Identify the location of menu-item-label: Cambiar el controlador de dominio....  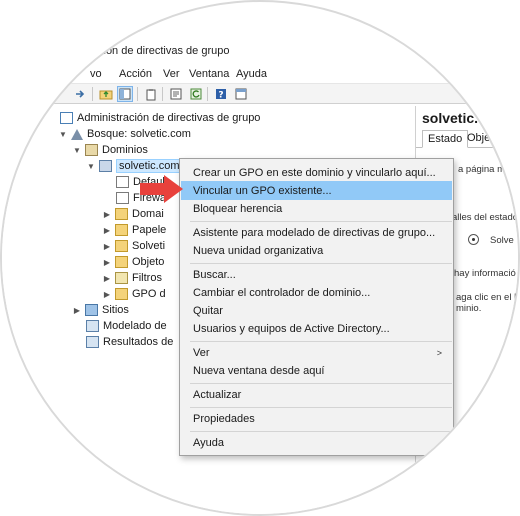
(282, 292).